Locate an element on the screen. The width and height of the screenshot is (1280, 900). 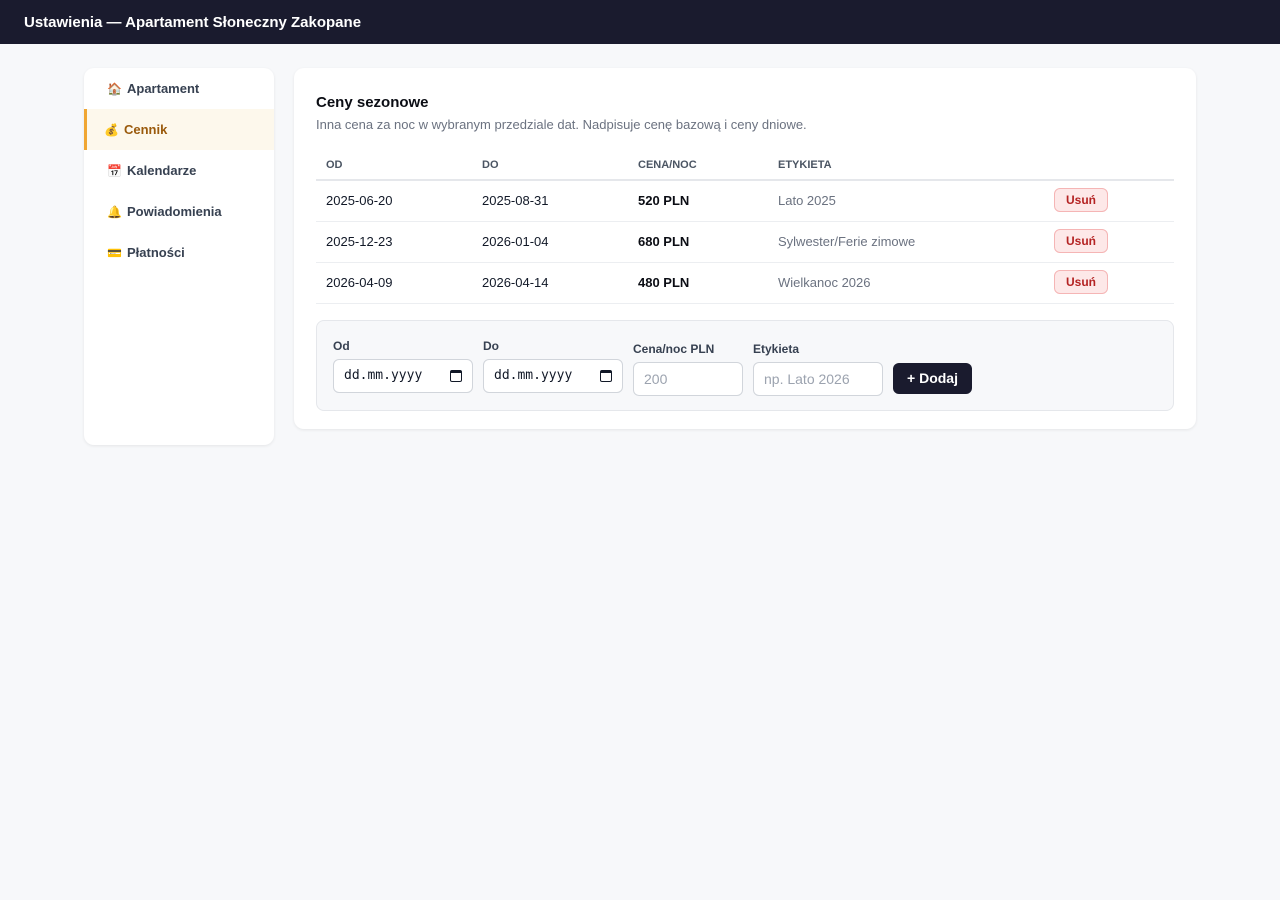
tag-input: np. Lato 2026 is located at coordinates (818, 378).